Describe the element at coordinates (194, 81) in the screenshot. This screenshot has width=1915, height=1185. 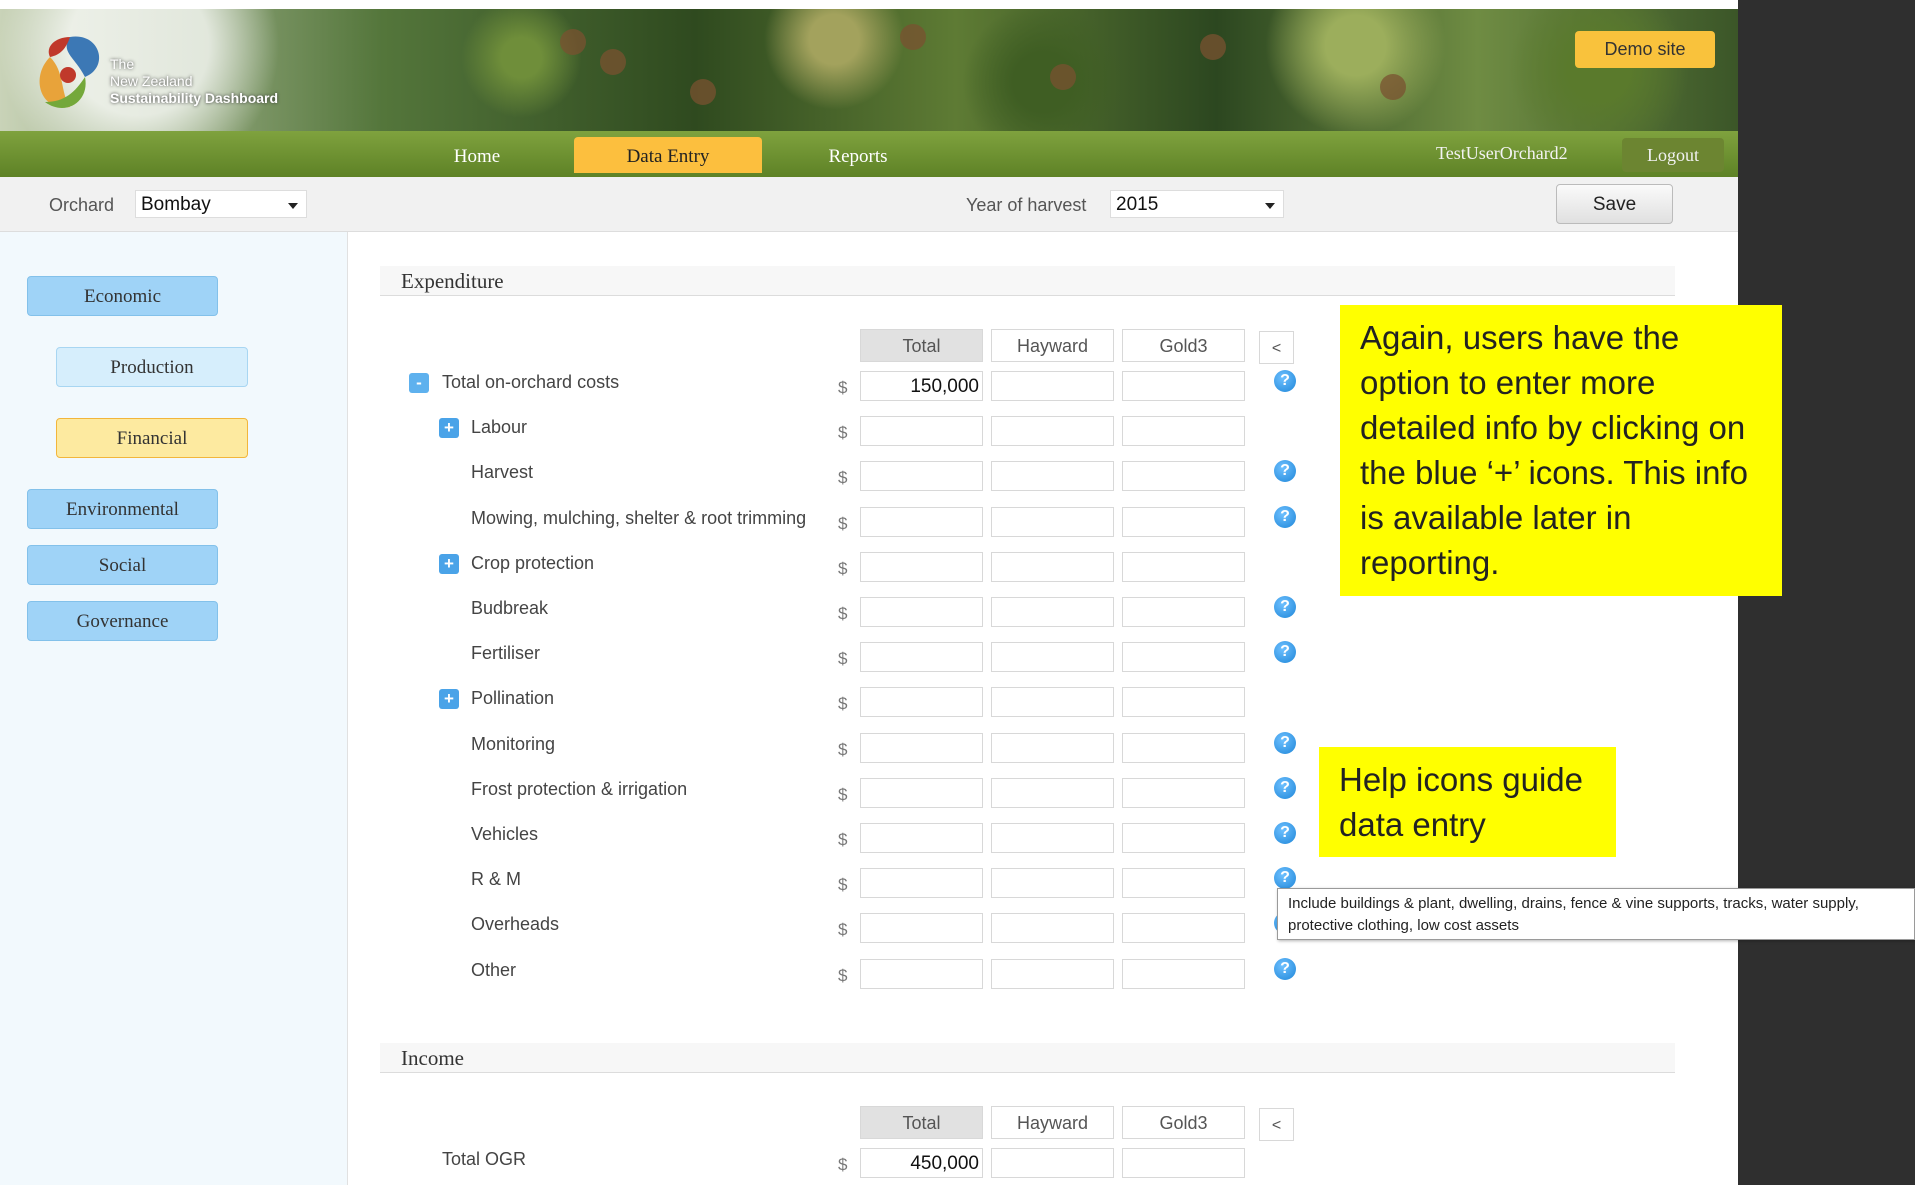
I see `logo-text: The New Zealand Sustainability Dashboard` at that location.